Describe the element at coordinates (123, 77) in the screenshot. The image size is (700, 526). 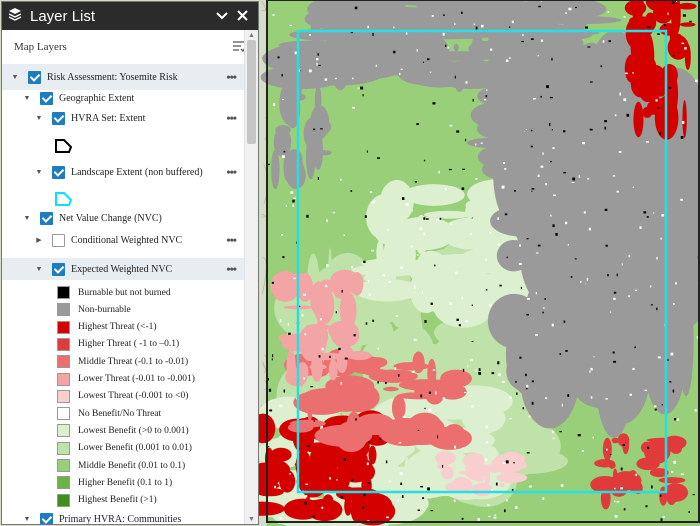
I see `layer-row: ▼ Risk Assessment: Yosemite Risk •••` at that location.